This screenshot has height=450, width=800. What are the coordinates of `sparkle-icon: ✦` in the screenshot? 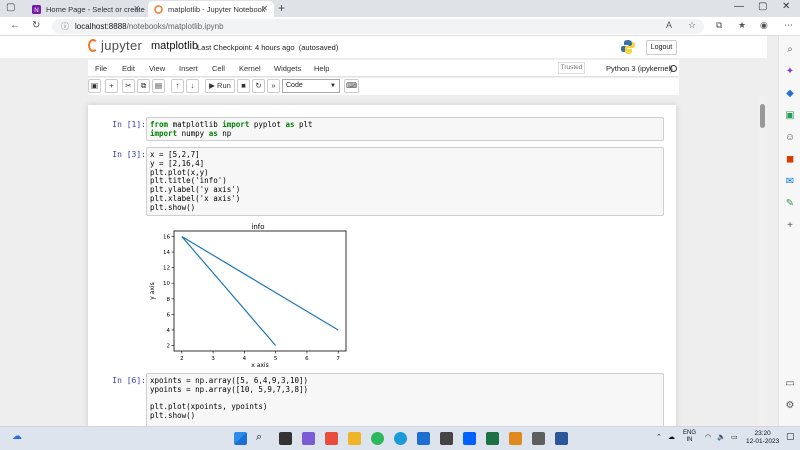 It's located at (790, 72).